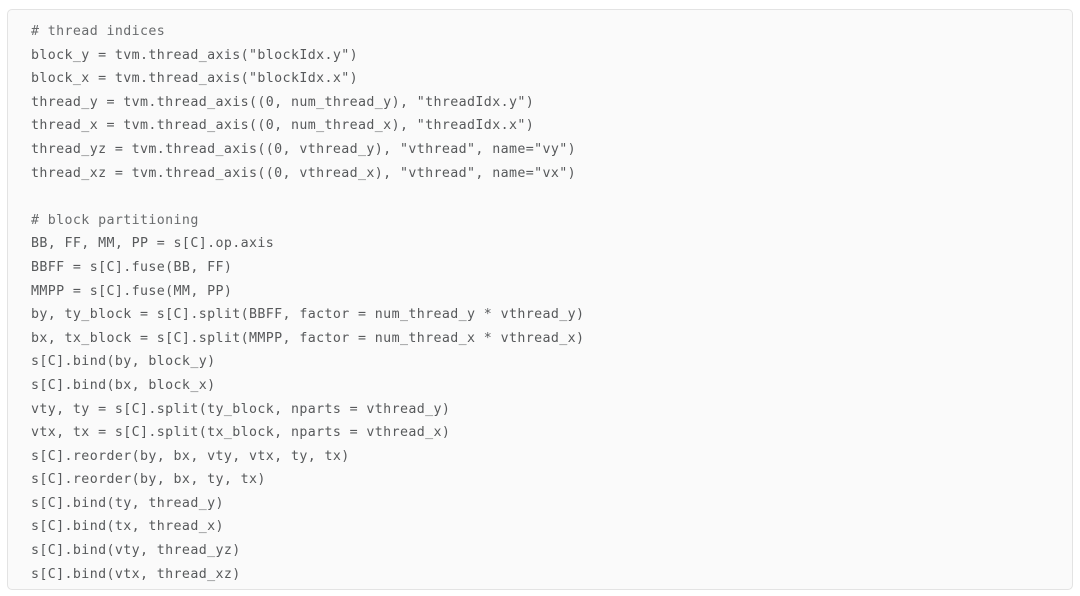 The image size is (1080, 596). What do you see at coordinates (153, 244) in the screenshot?
I see `code-line: BB, FF, MM, PP = s[C].op.axis` at bounding box center [153, 244].